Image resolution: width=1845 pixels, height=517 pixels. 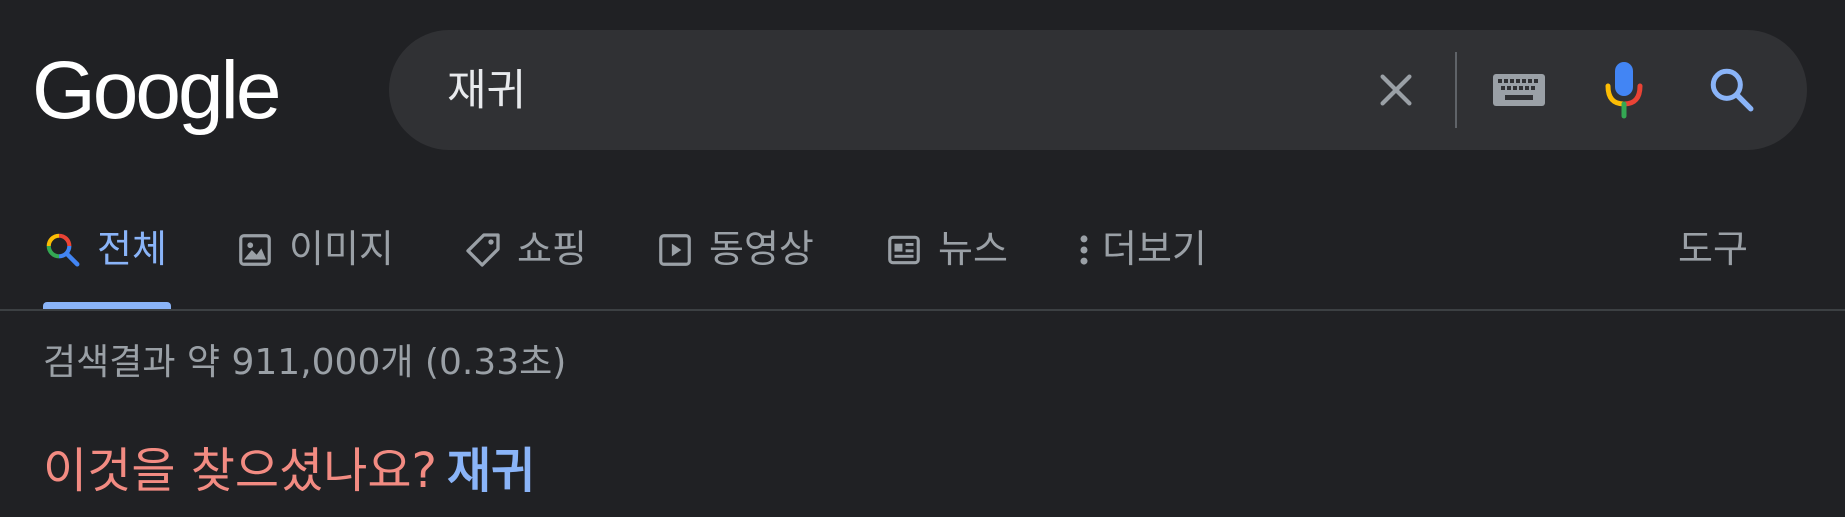 I want to click on news-icon, so click(x=904, y=250).